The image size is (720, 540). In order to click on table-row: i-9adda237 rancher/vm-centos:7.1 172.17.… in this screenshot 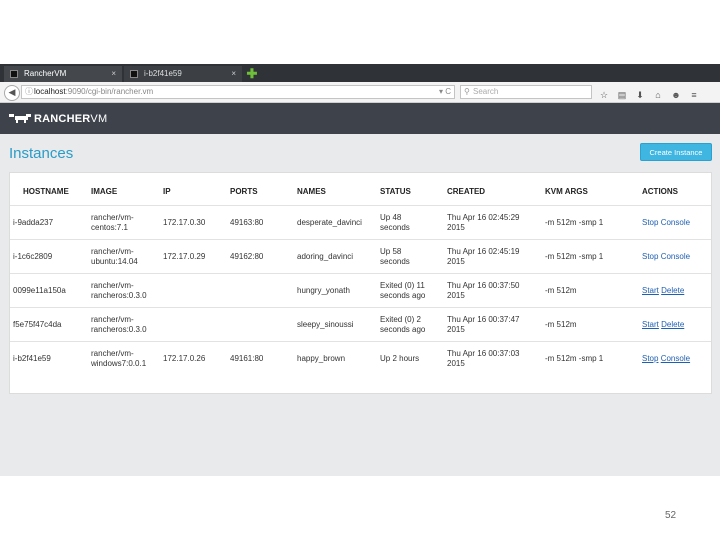, I will do `click(360, 222)`.